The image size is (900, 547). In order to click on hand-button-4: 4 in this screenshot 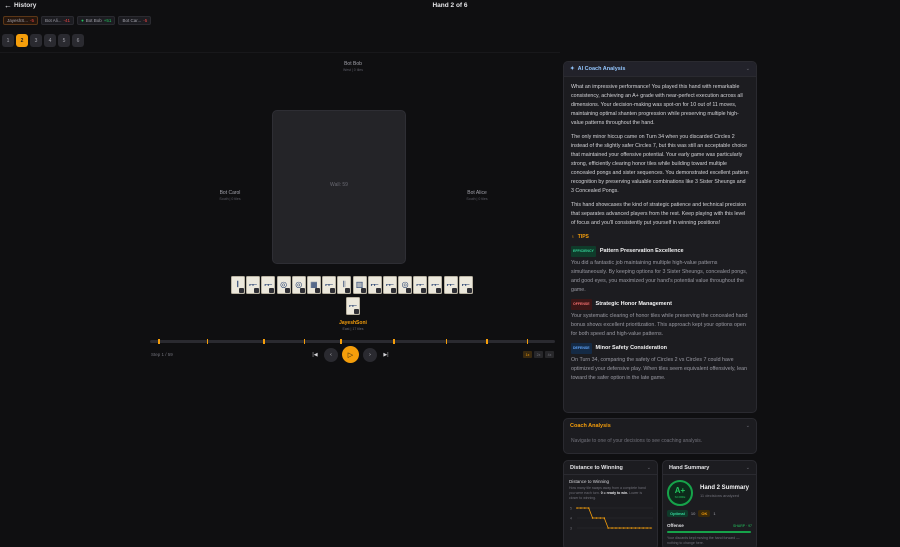, I will do `click(50, 40)`.